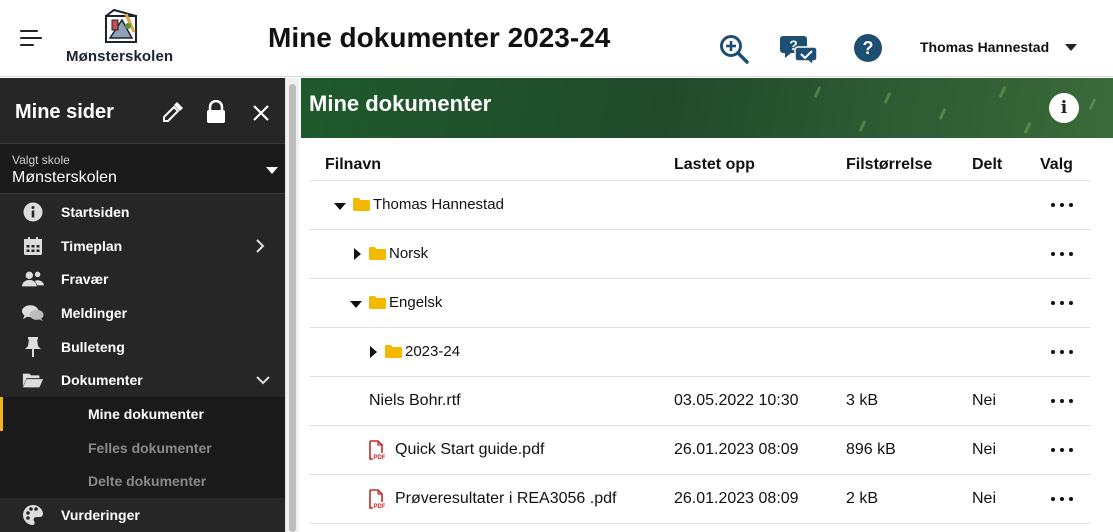  What do you see at coordinates (150, 447) in the screenshot?
I see `sidebar-subitem-label: Felles dokumenter` at bounding box center [150, 447].